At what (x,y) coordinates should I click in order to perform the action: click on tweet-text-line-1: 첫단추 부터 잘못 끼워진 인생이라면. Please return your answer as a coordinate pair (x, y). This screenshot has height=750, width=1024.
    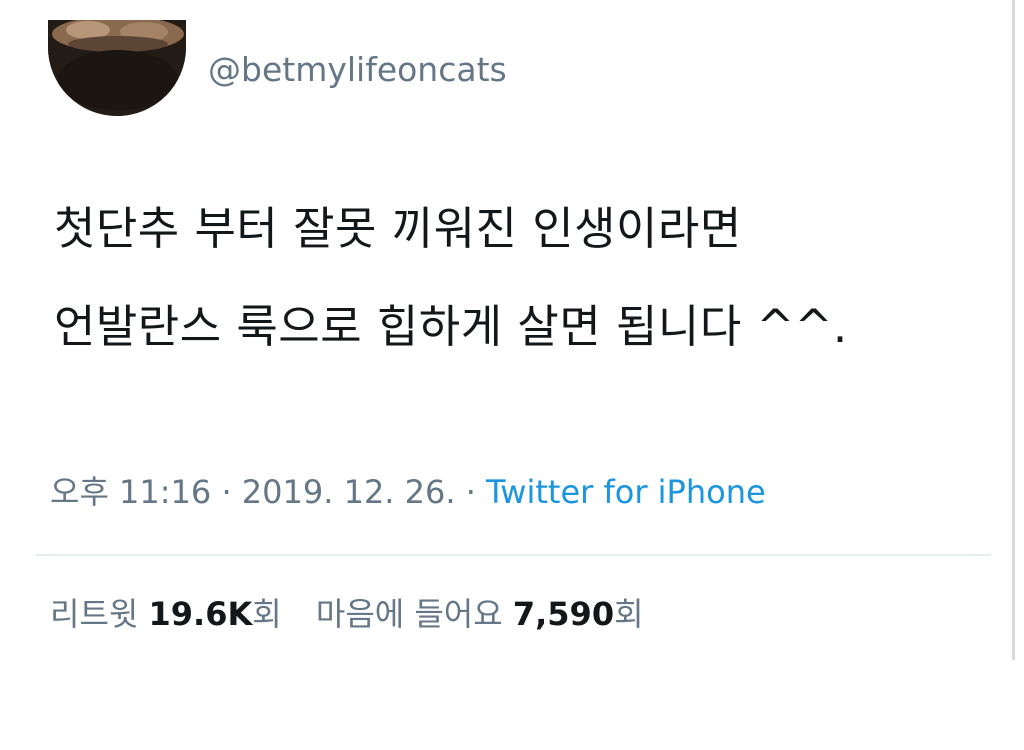
    Looking at the image, I should click on (398, 228).